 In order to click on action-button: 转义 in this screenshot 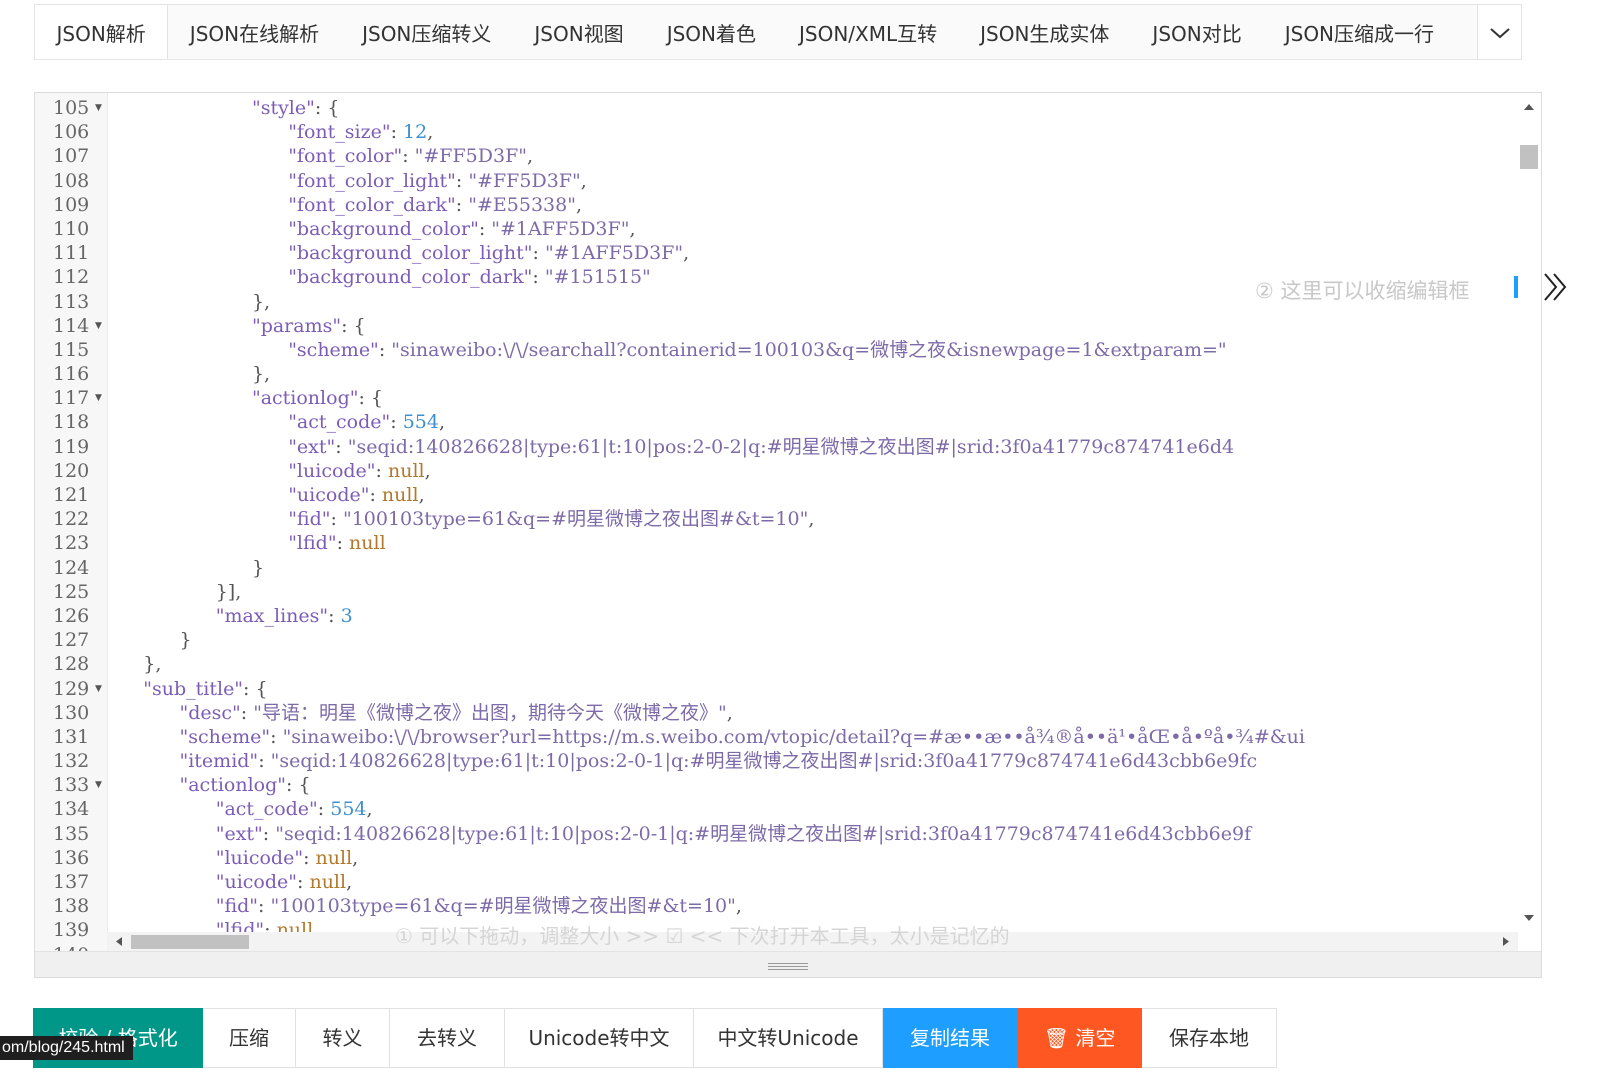, I will do `click(343, 1038)`.